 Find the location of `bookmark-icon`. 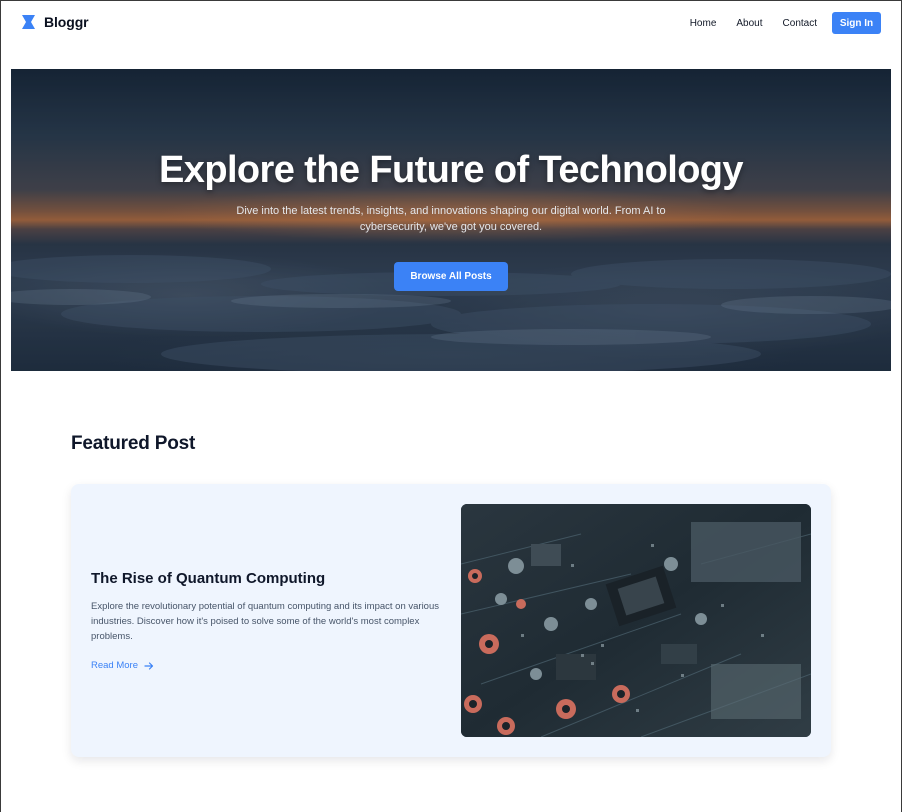

bookmark-icon is located at coordinates (28, 22).